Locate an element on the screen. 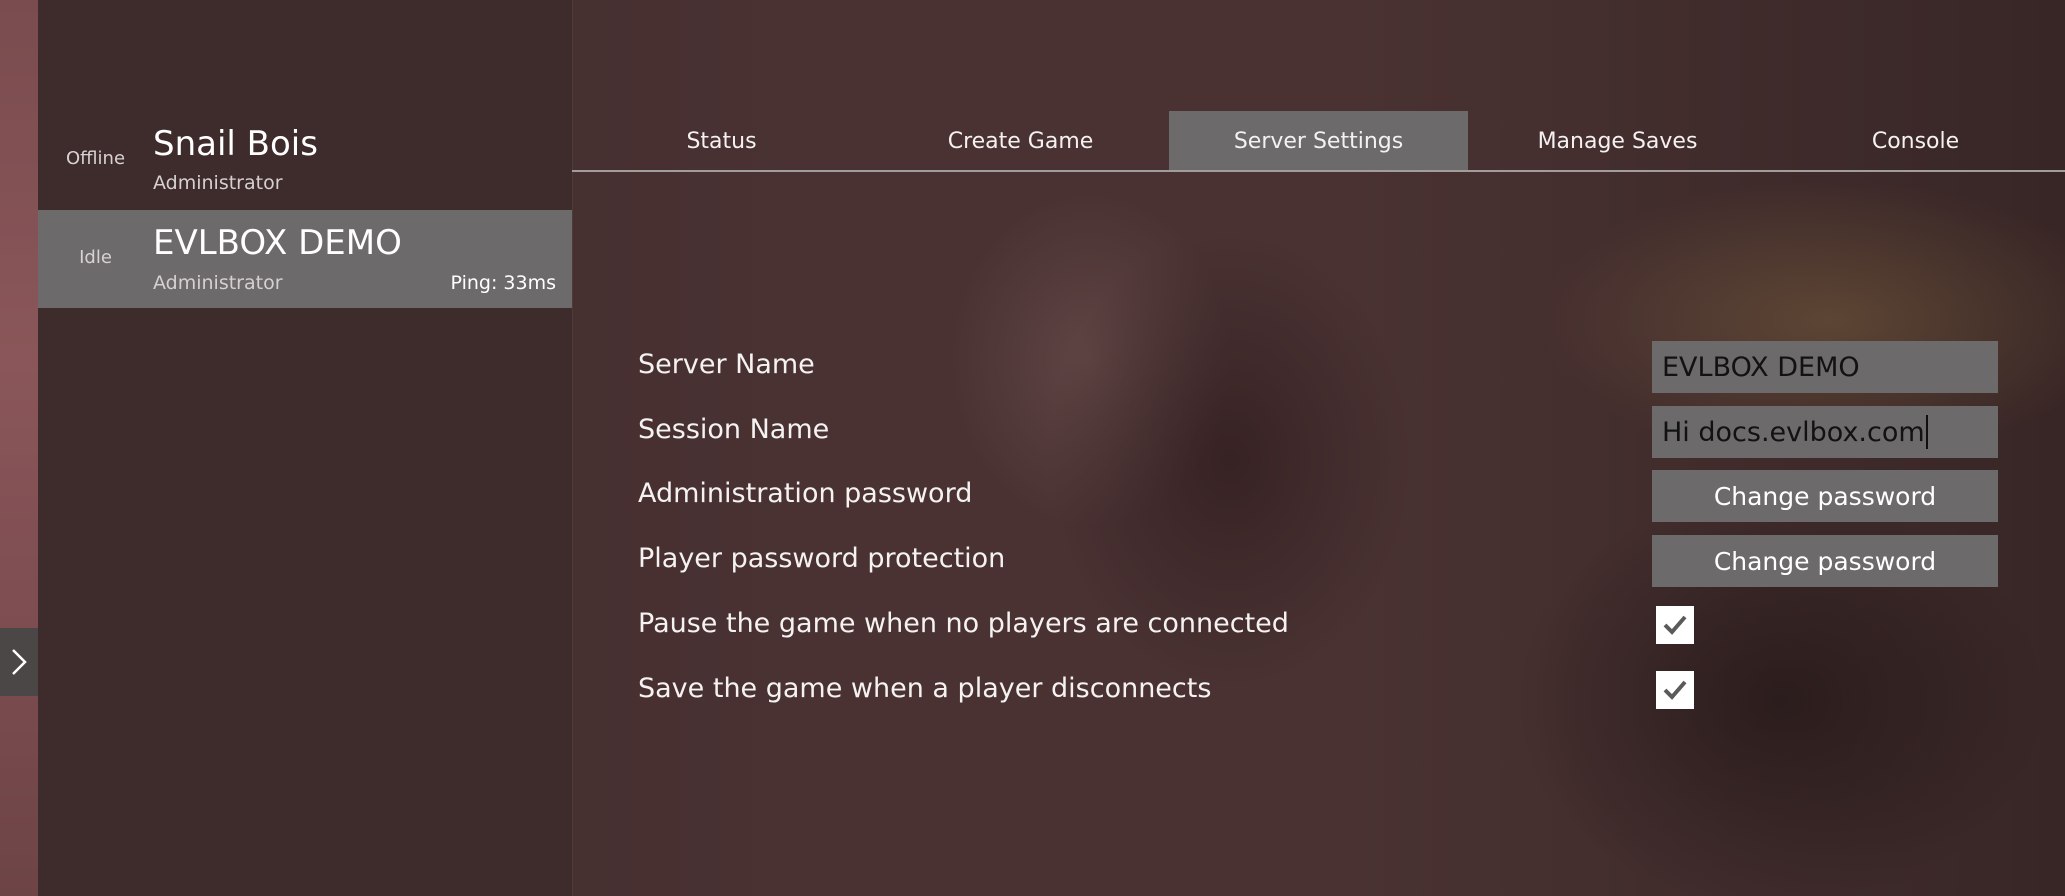 This screenshot has width=2065, height=896. pause-when-empty-checkbox is located at coordinates (1675, 625).